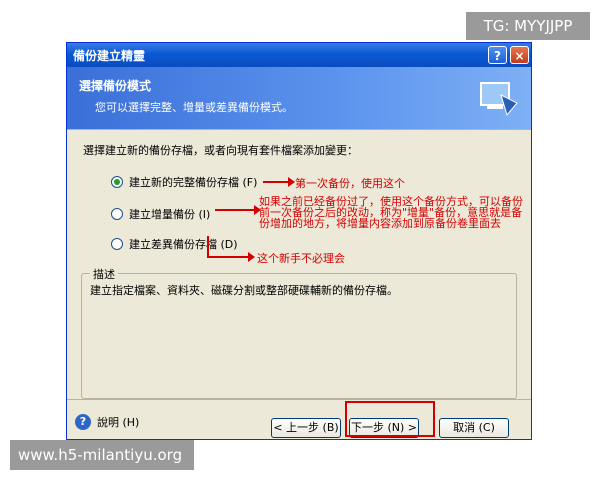 This screenshot has width=600, height=480. Describe the element at coordinates (193, 182) in the screenshot. I see `option-full-label: 建立新的完整備份存檔 (F)` at that location.